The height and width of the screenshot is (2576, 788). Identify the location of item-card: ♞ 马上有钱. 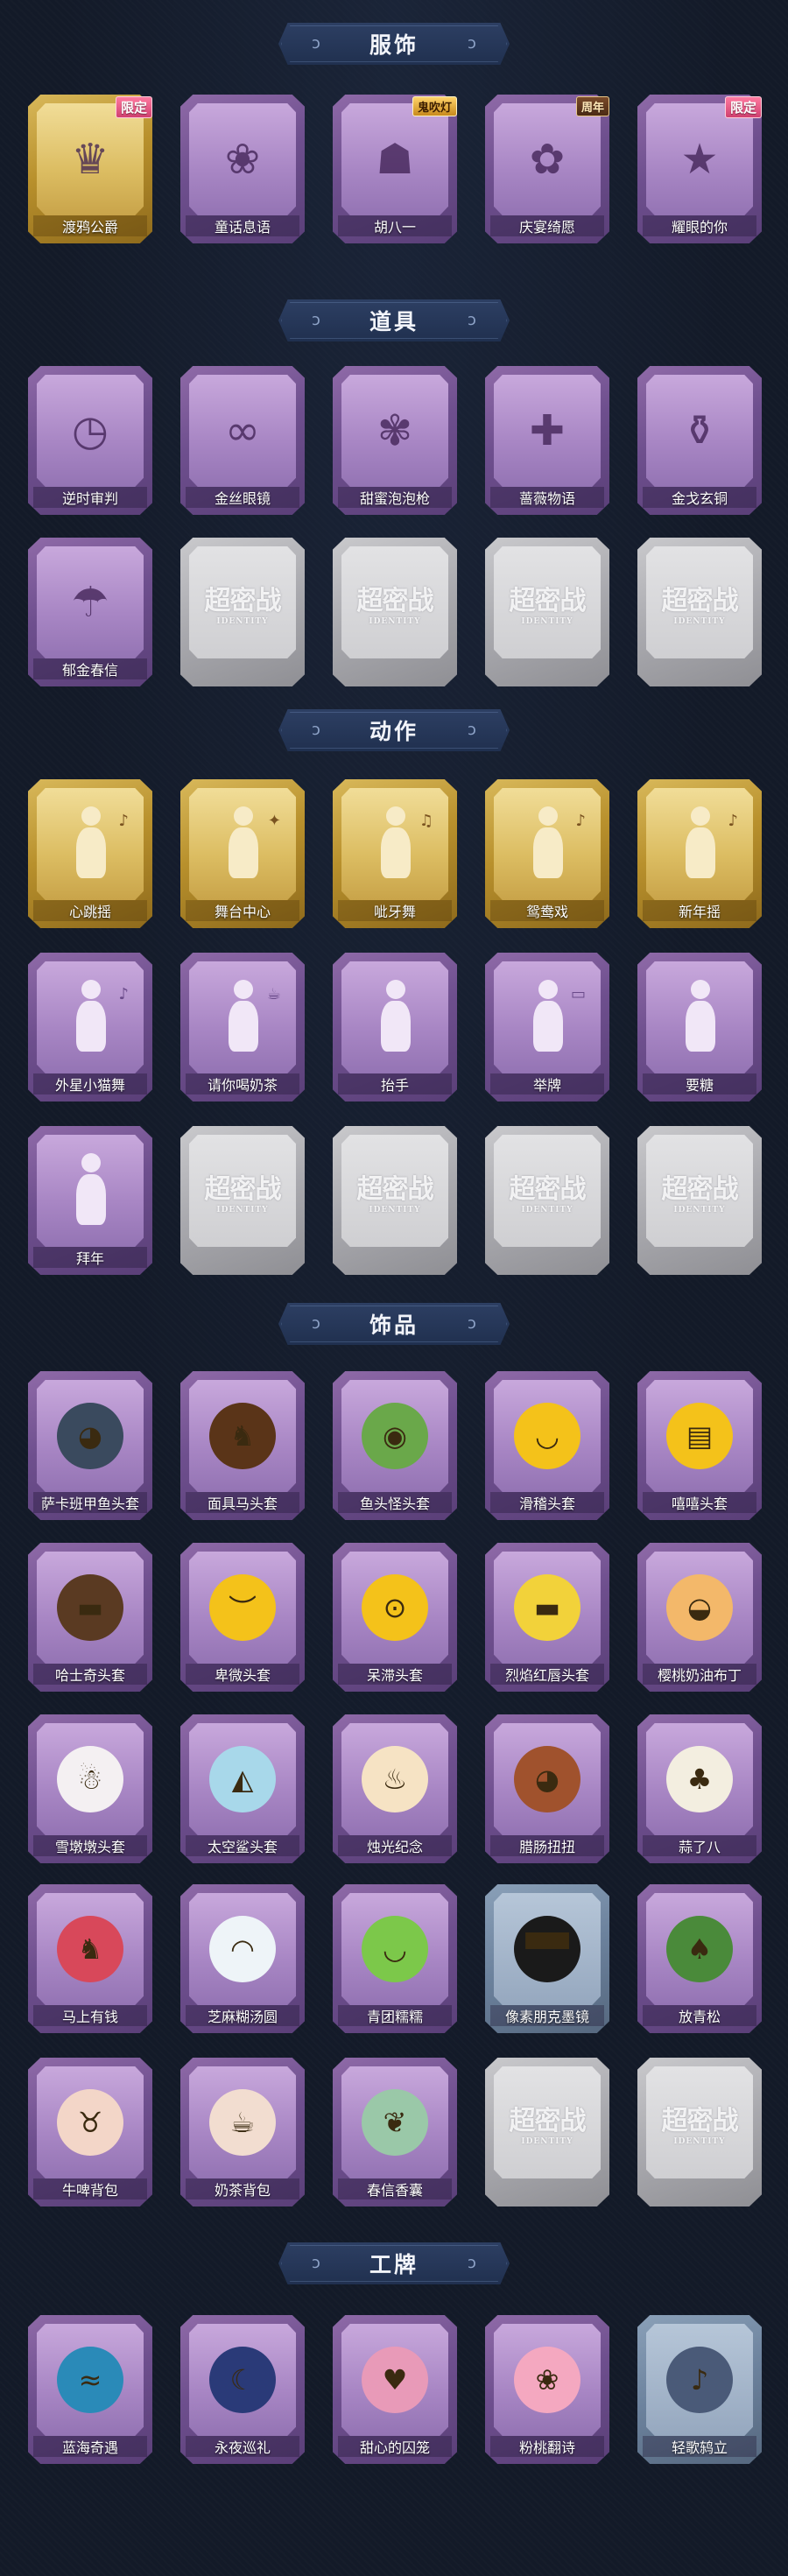
(90, 1958).